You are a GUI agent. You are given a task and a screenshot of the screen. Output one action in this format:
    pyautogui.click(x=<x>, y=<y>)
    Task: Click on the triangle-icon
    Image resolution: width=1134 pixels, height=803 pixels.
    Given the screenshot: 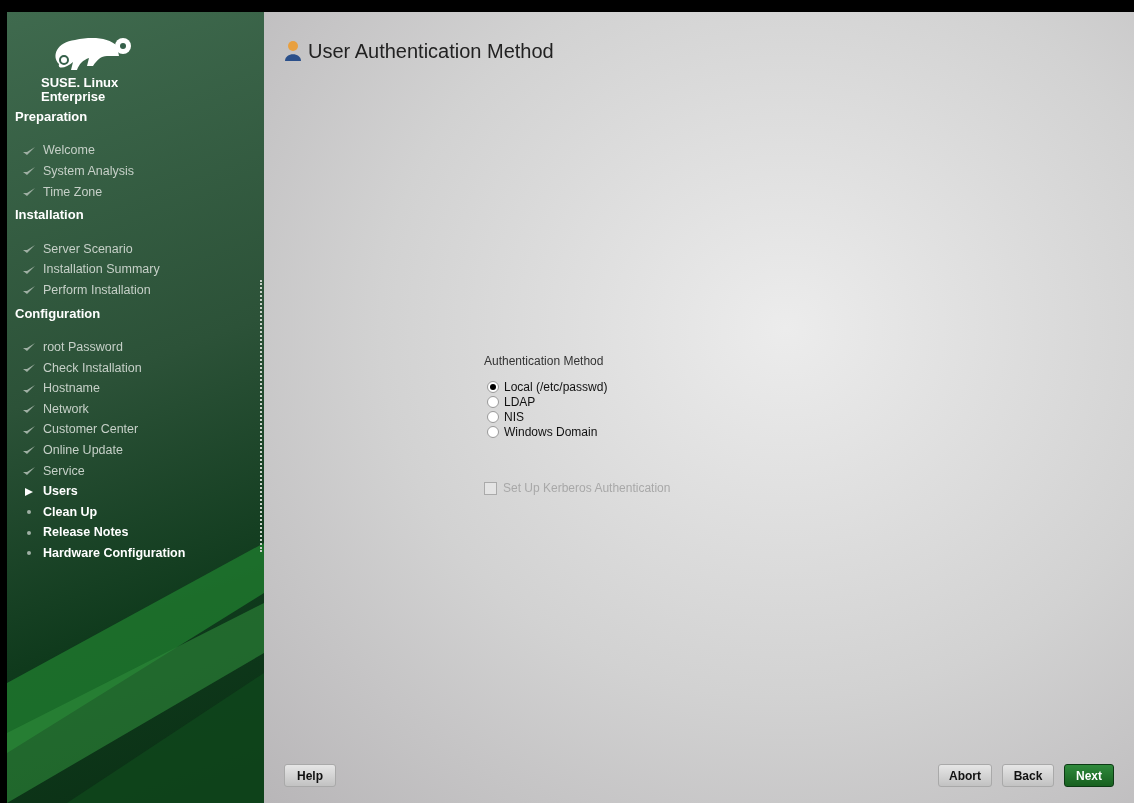 What is the action you would take?
    pyautogui.click(x=29, y=491)
    